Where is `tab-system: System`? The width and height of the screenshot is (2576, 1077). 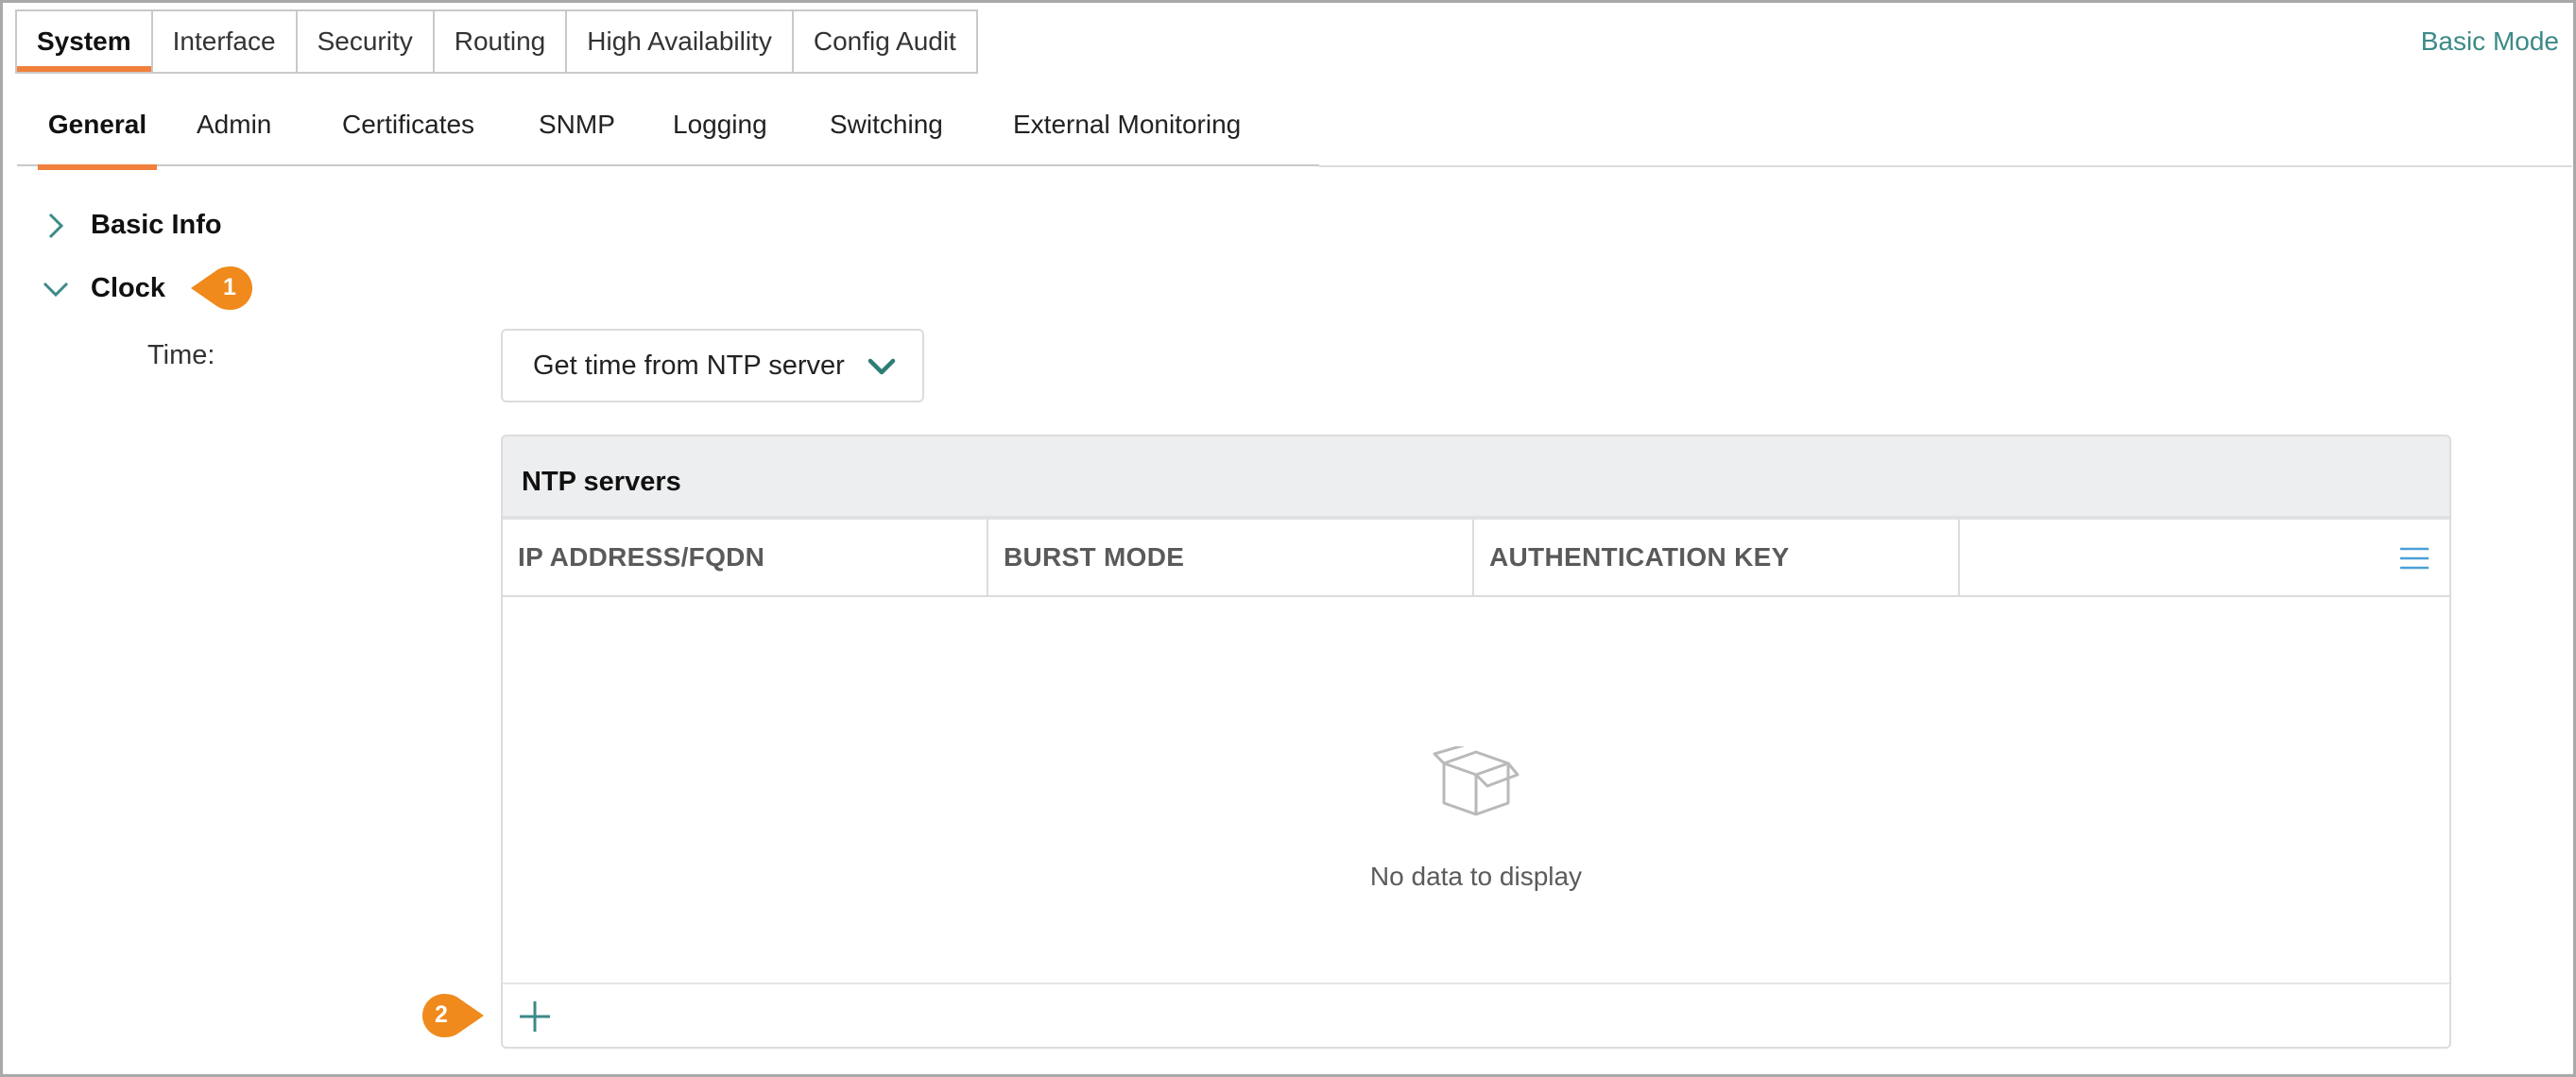 tab-system: System is located at coordinates (85, 42).